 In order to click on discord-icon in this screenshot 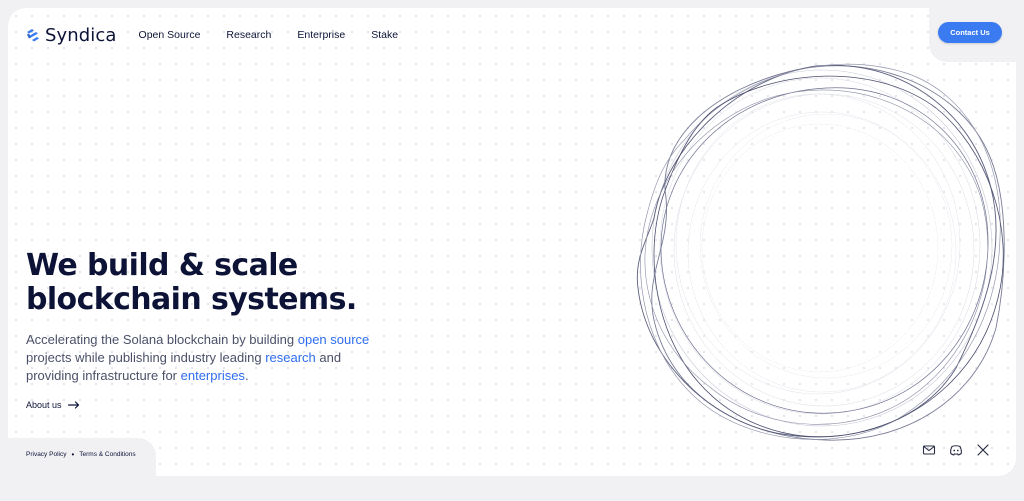, I will do `click(956, 450)`.